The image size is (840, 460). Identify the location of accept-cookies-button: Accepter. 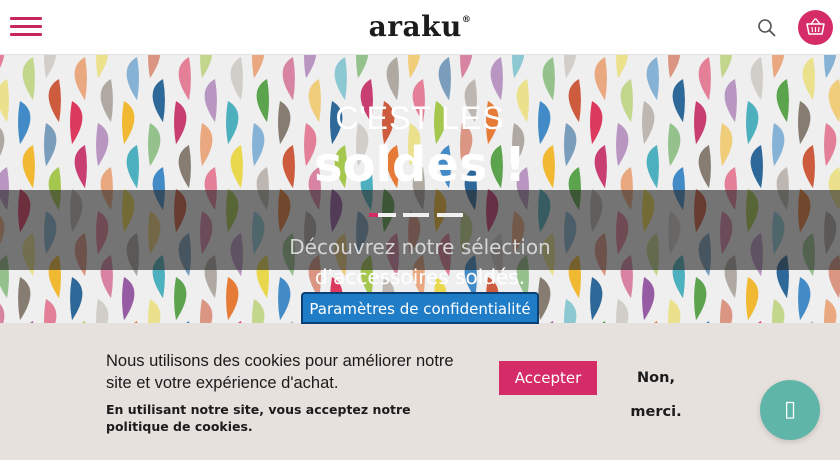
(548, 378).